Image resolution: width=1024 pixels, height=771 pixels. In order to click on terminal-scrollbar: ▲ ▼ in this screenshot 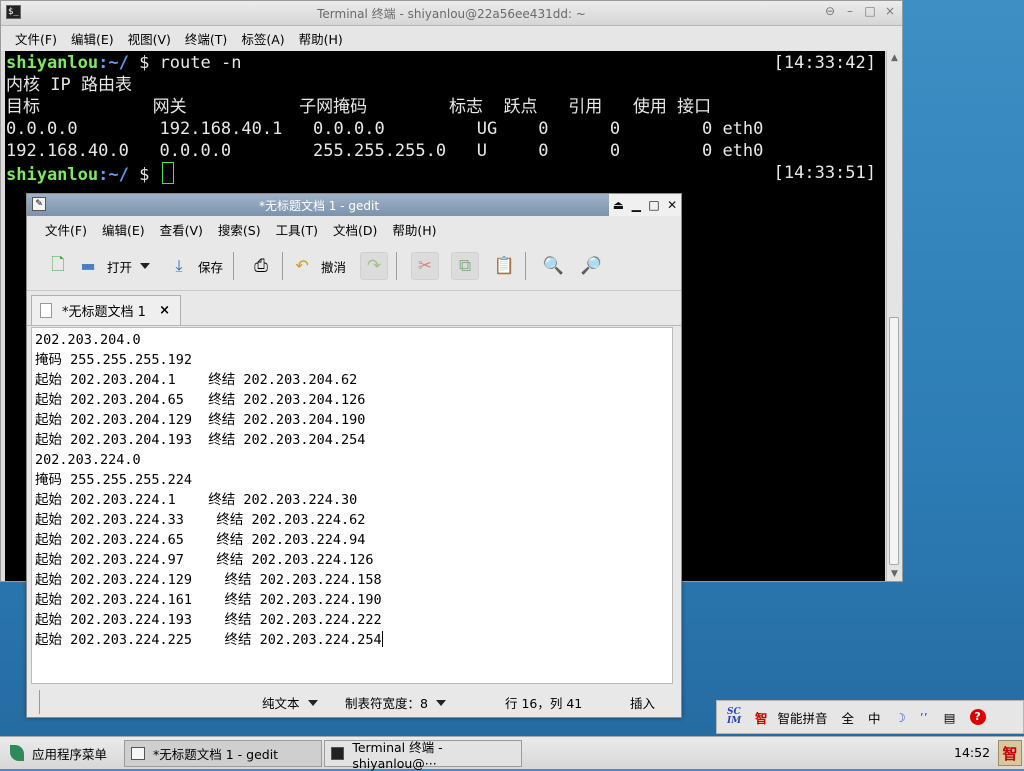, I will do `click(894, 316)`.